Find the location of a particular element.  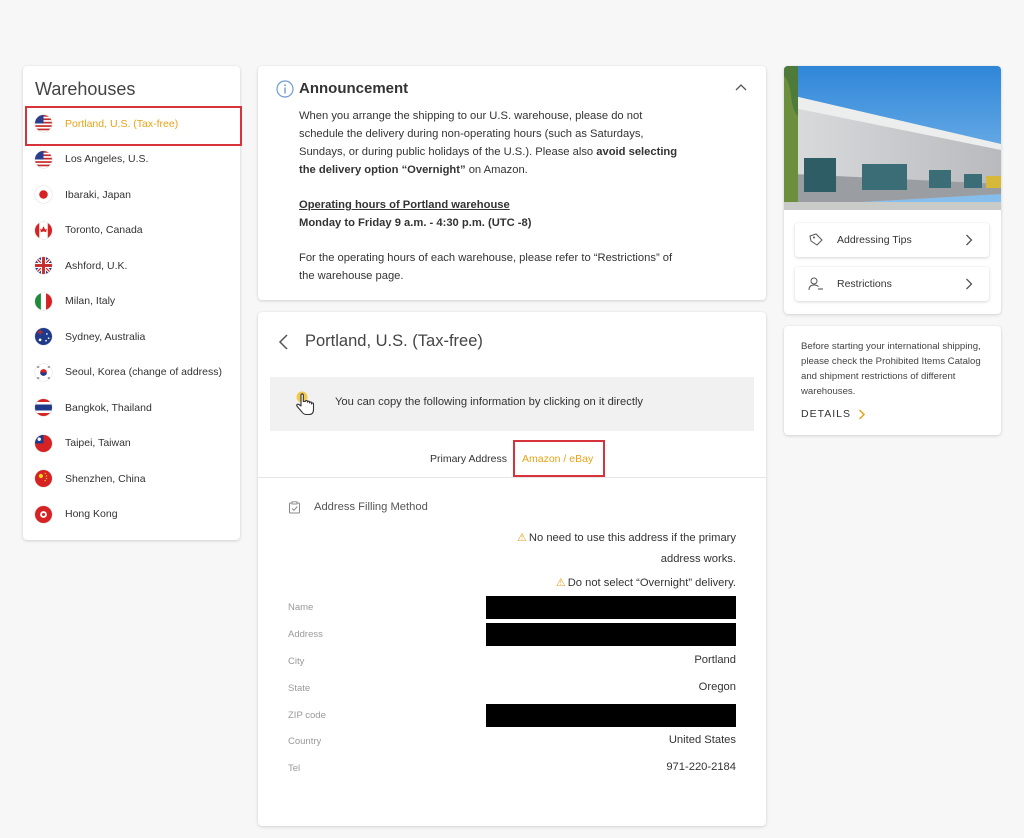

sidebar-item-ashford: Ashford, U.K. is located at coordinates (131, 266).